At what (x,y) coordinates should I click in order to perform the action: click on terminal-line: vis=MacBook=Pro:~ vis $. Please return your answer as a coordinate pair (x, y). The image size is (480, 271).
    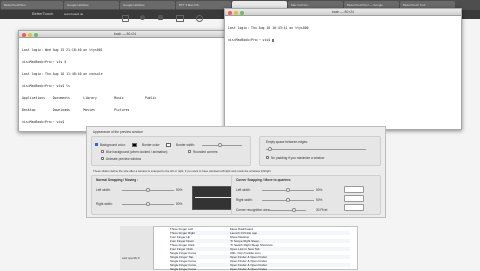
    Looking at the image, I should click on (44, 62).